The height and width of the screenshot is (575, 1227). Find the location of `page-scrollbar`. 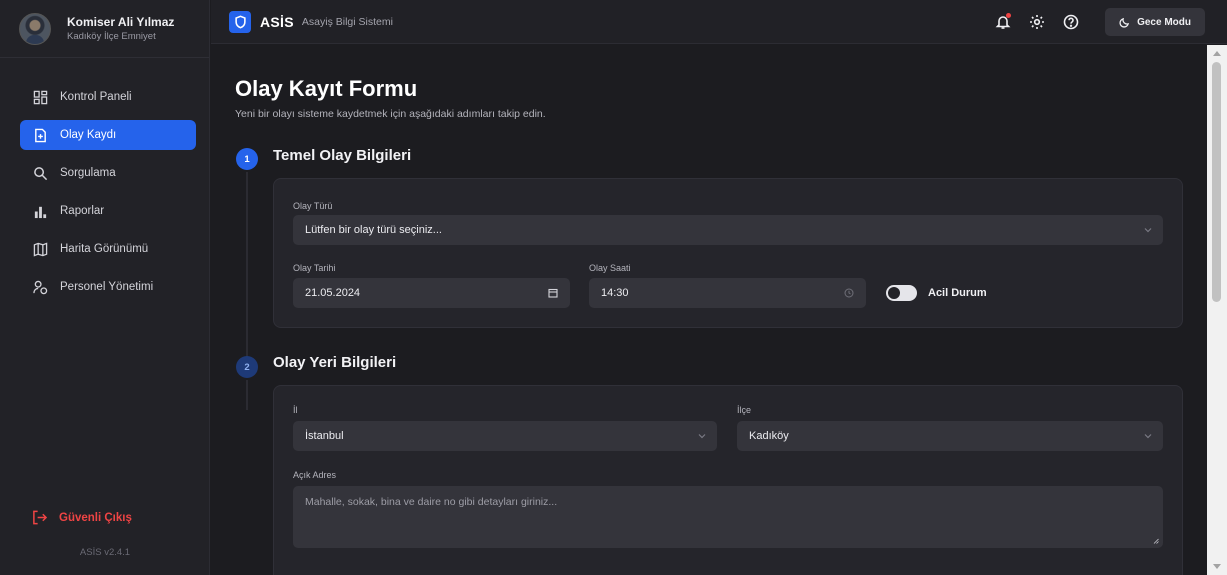

page-scrollbar is located at coordinates (1217, 310).